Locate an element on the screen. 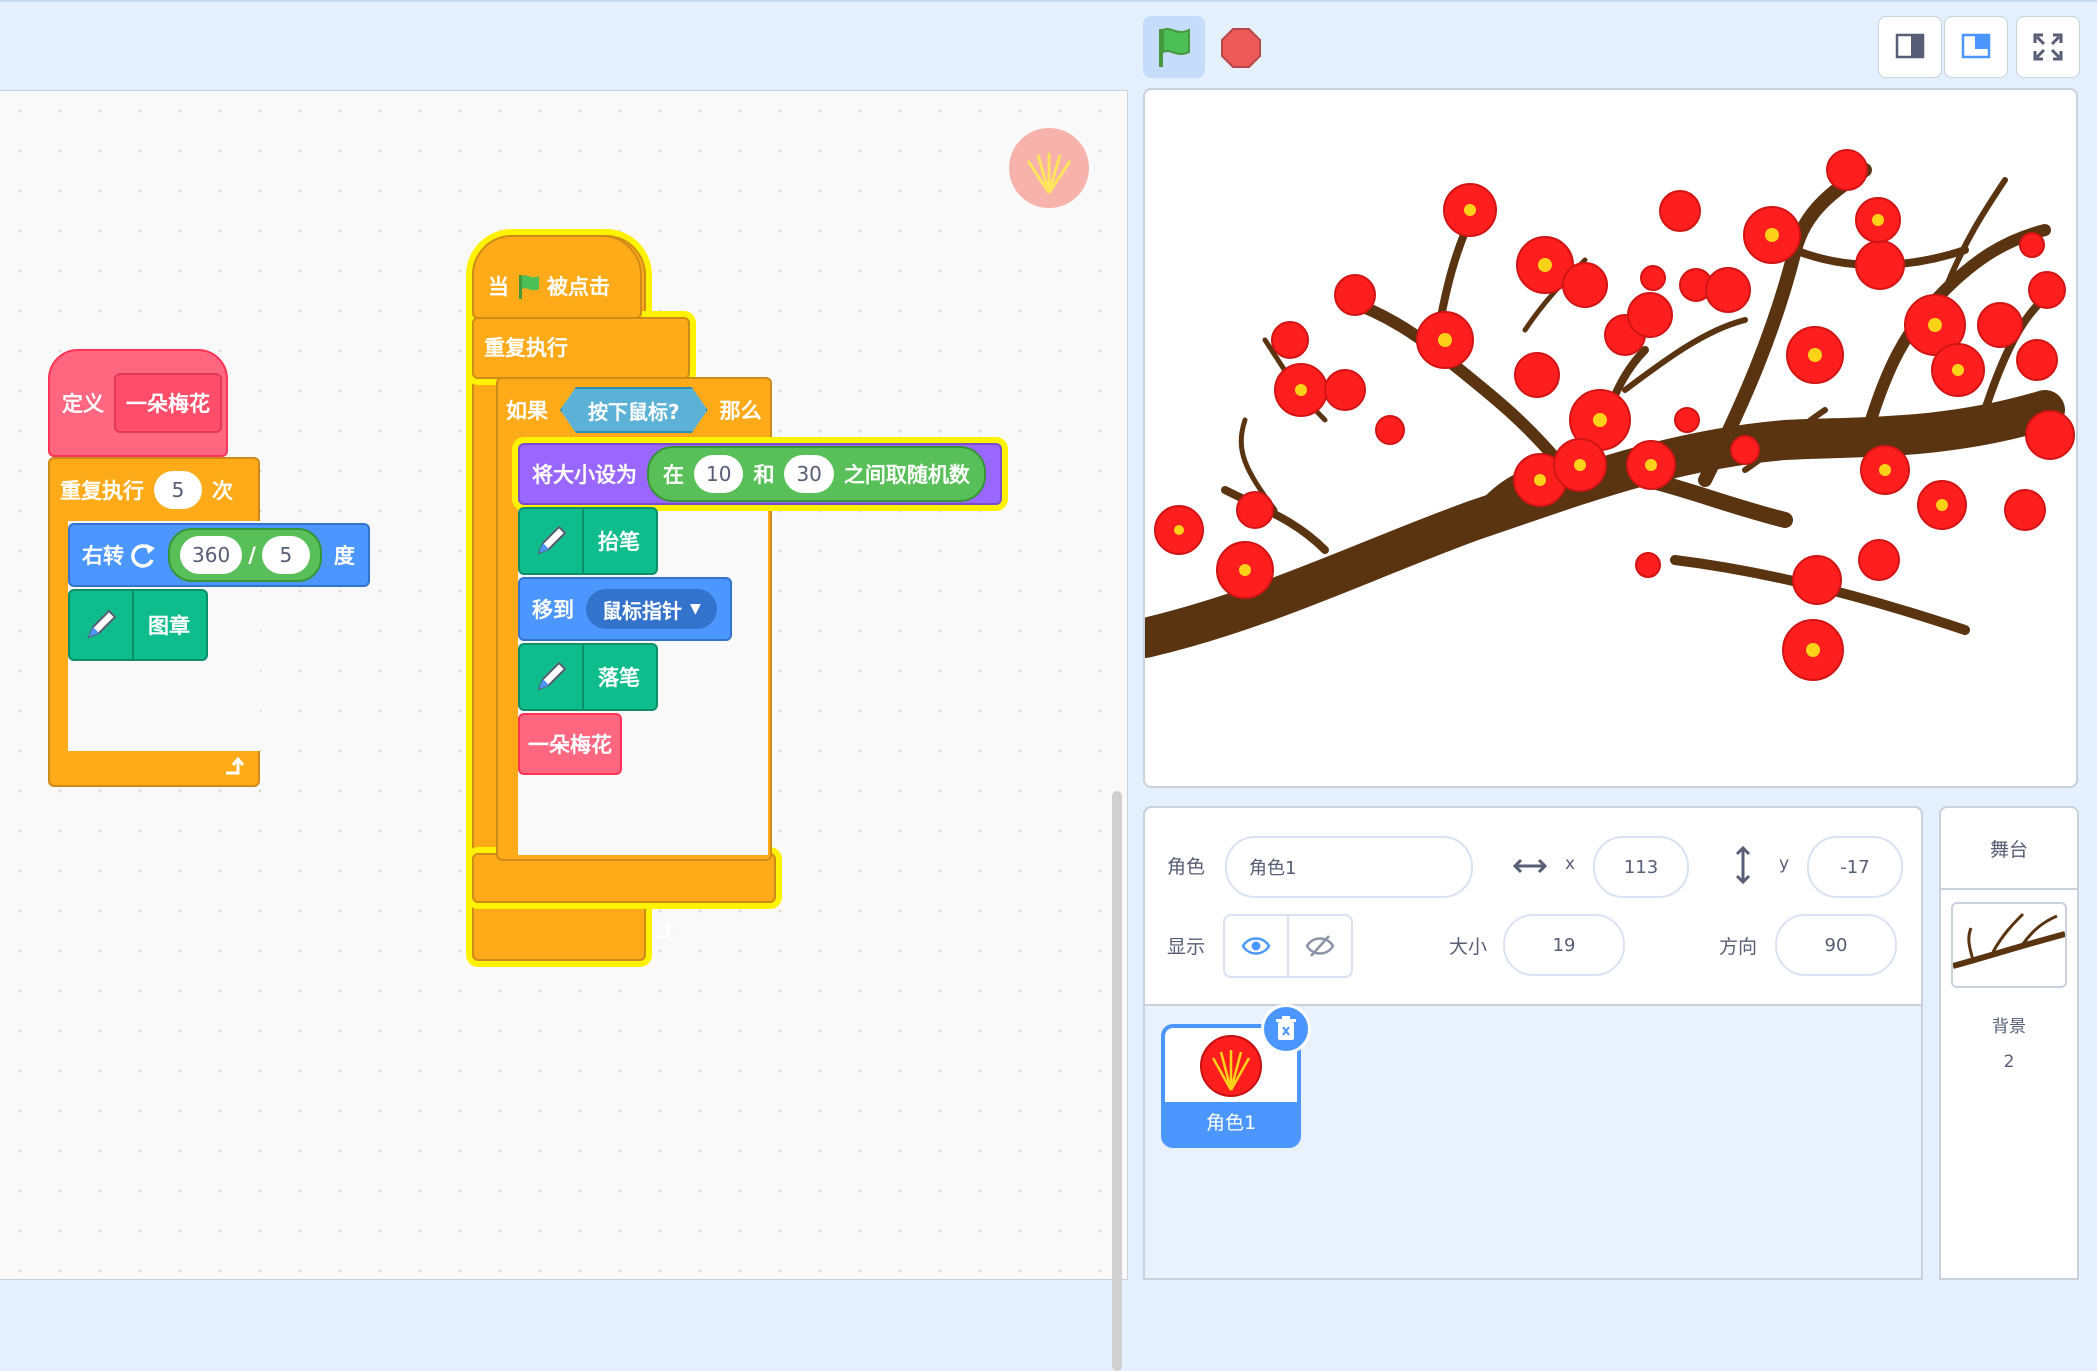 This screenshot has width=2097, height=1371. stop-button is located at coordinates (1241, 47).